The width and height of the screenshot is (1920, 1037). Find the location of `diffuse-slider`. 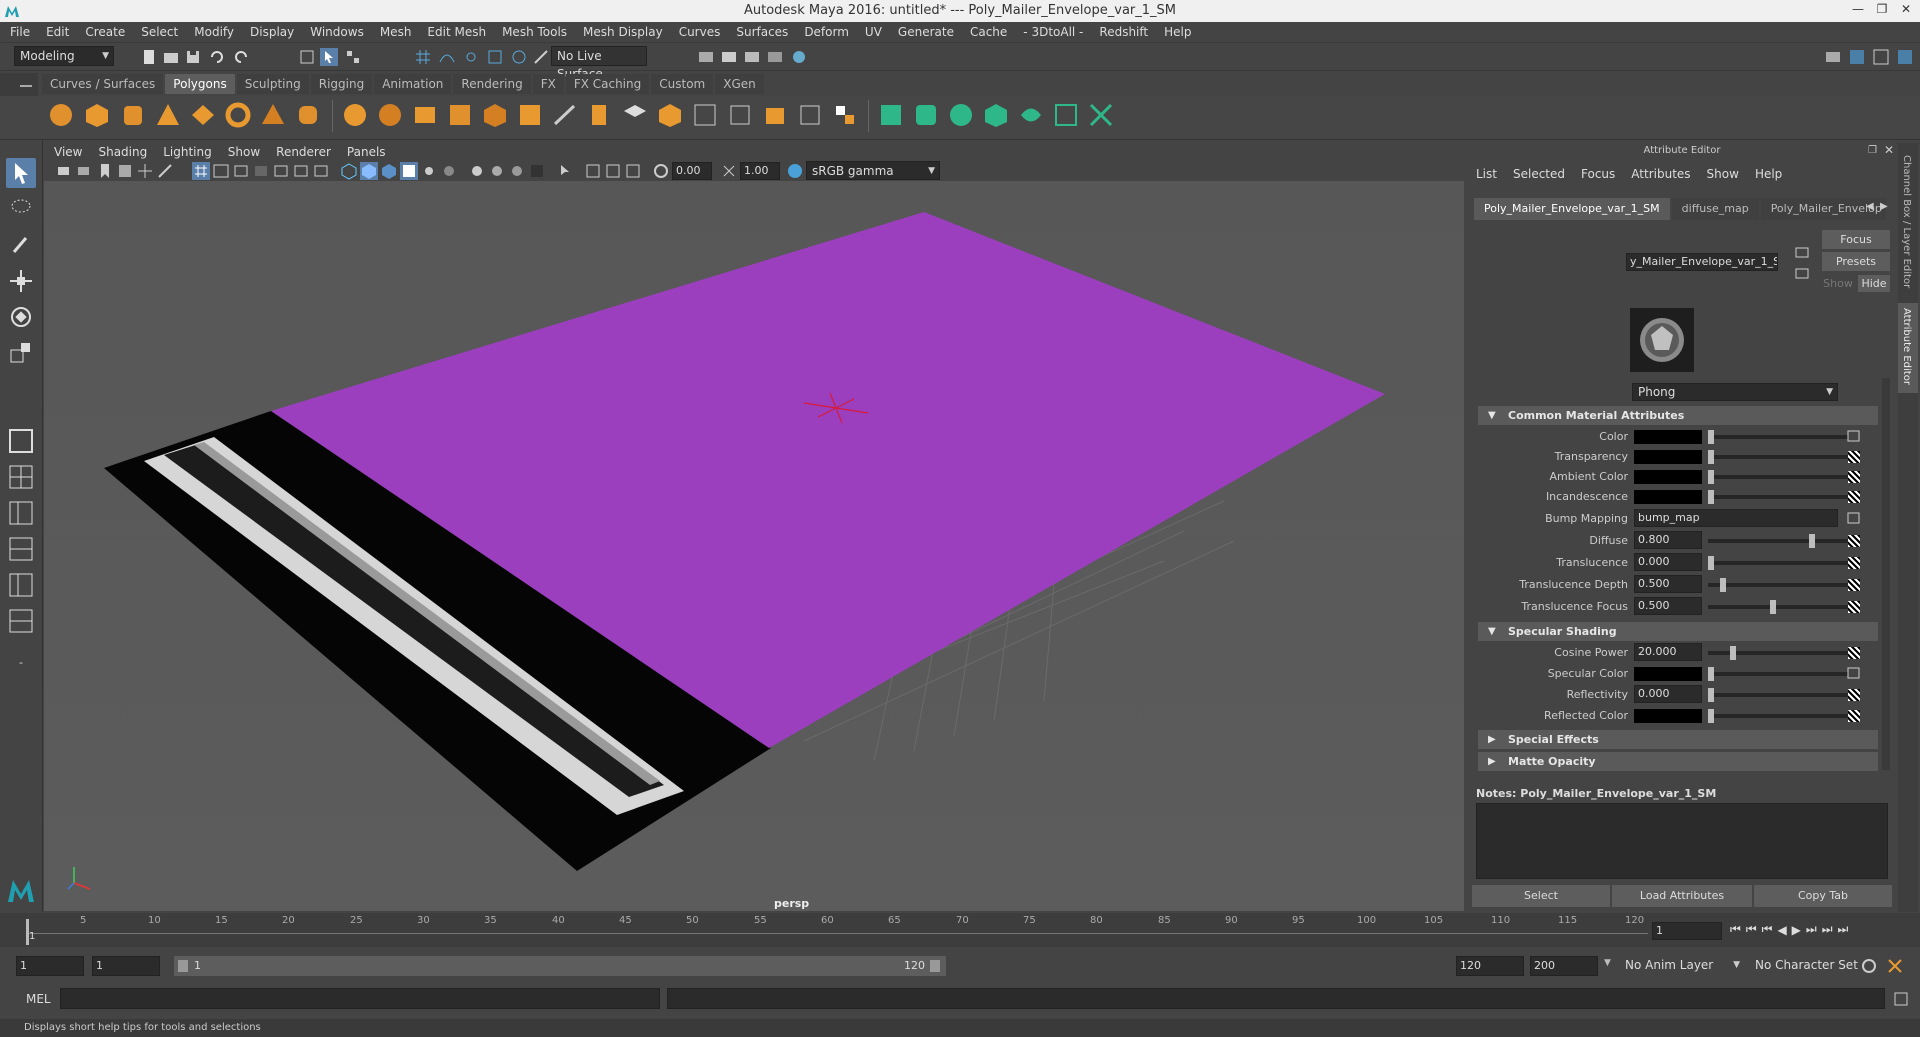

diffuse-slider is located at coordinates (1778, 541).